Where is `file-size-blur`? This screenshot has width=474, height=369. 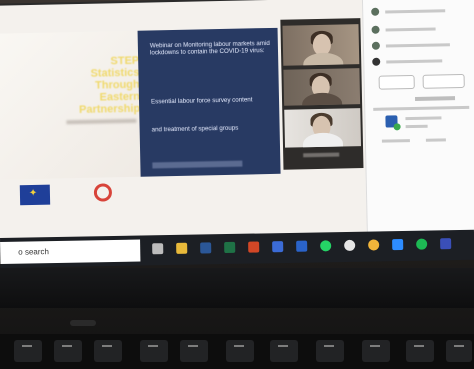
file-size-blur is located at coordinates (416, 126).